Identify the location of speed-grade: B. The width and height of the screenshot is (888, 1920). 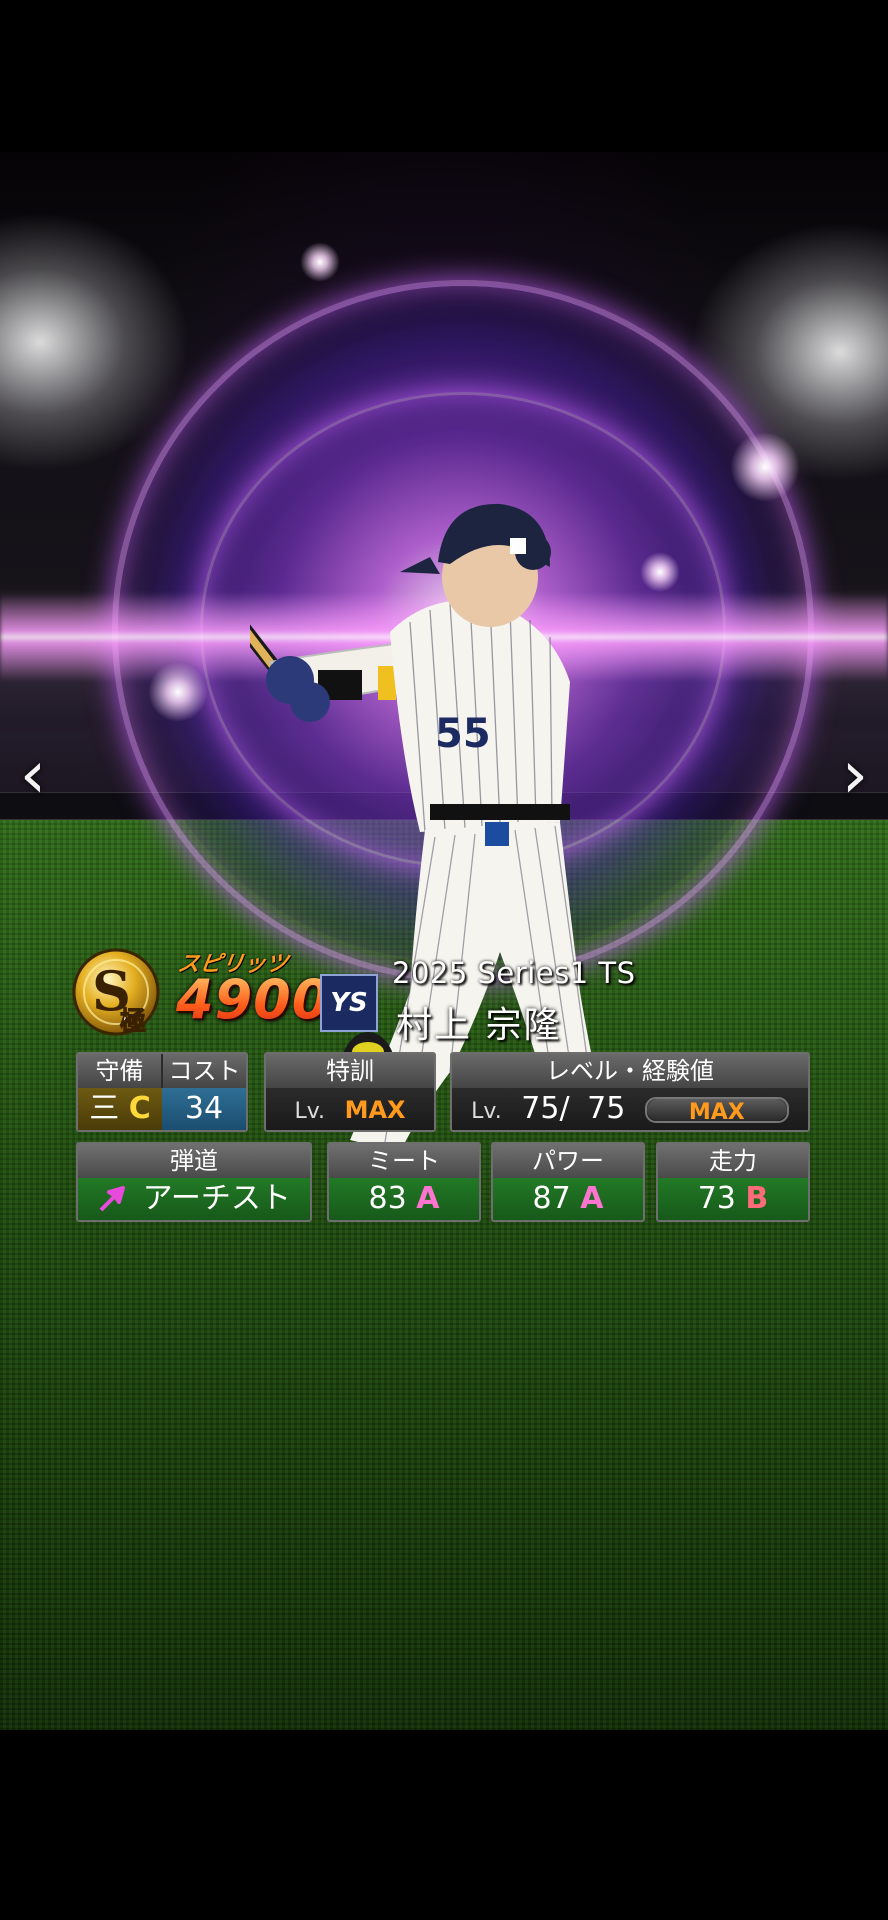
(757, 1198).